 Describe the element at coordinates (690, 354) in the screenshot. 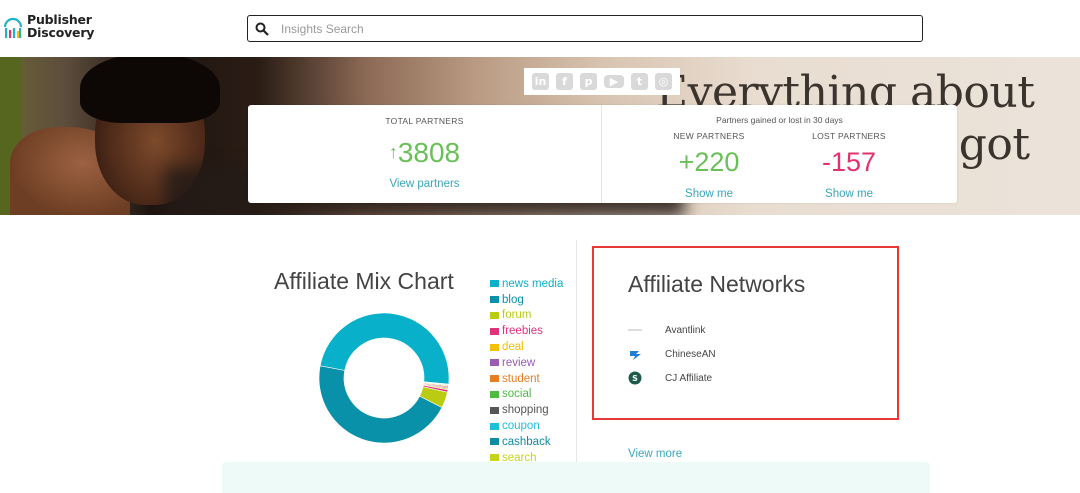

I see `network-name: ChineseAN` at that location.